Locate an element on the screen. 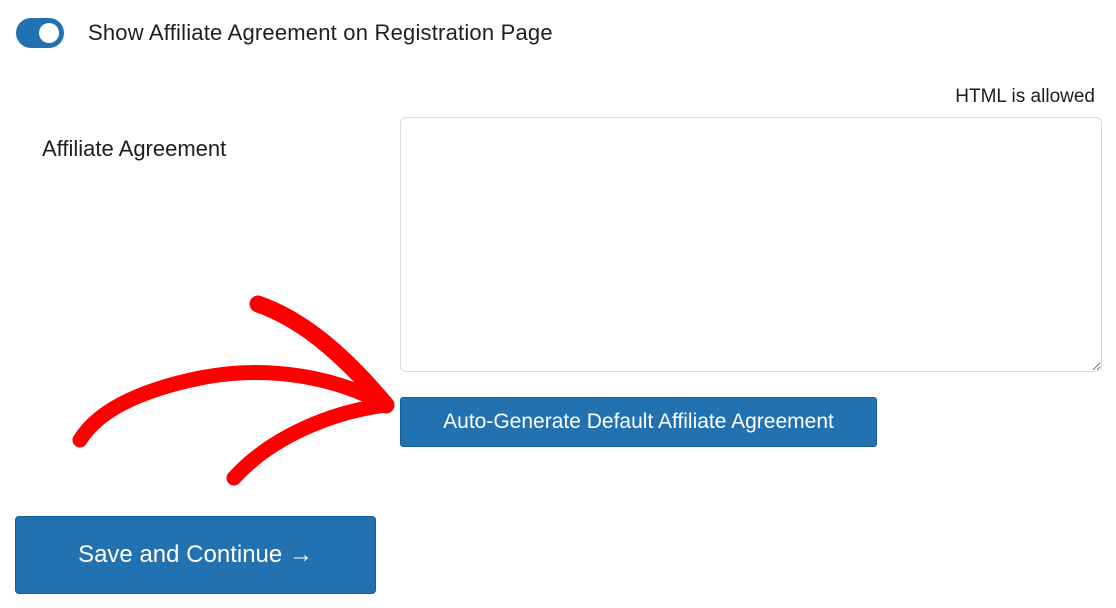 This screenshot has height=608, width=1116. arrow-head-upper is located at coordinates (322, 354).